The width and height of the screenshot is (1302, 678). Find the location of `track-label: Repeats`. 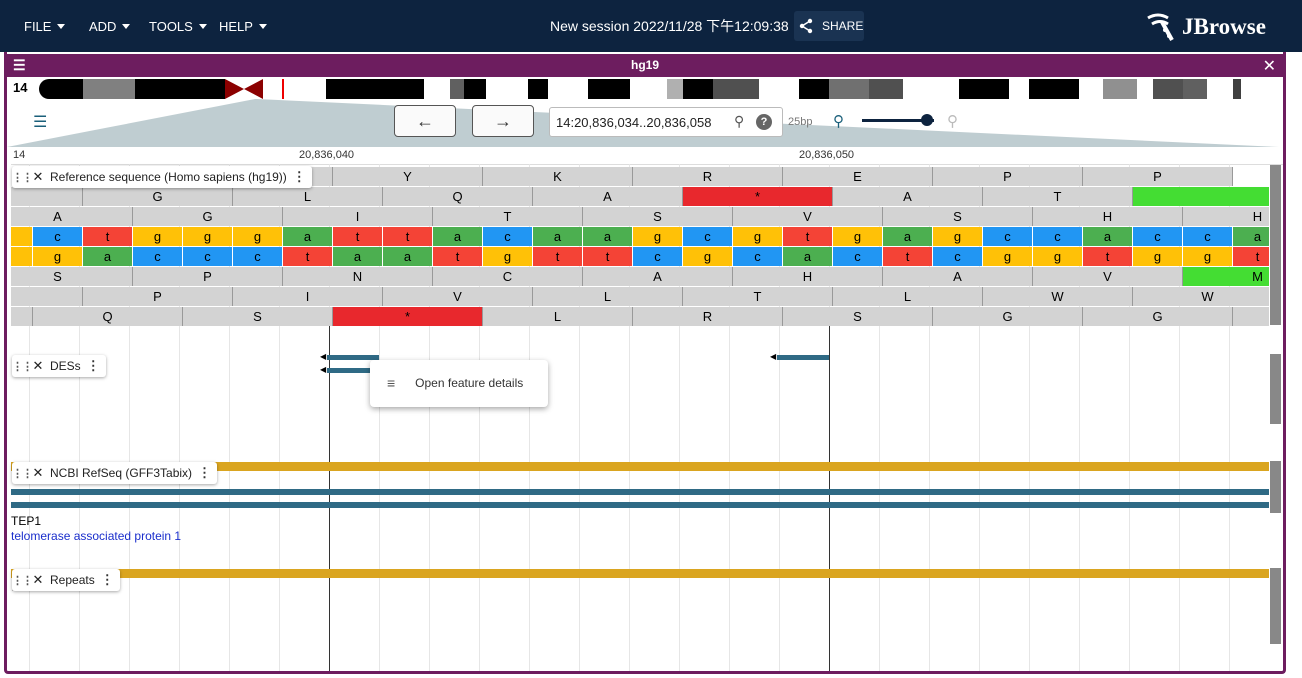

track-label: Repeats is located at coordinates (72, 580).